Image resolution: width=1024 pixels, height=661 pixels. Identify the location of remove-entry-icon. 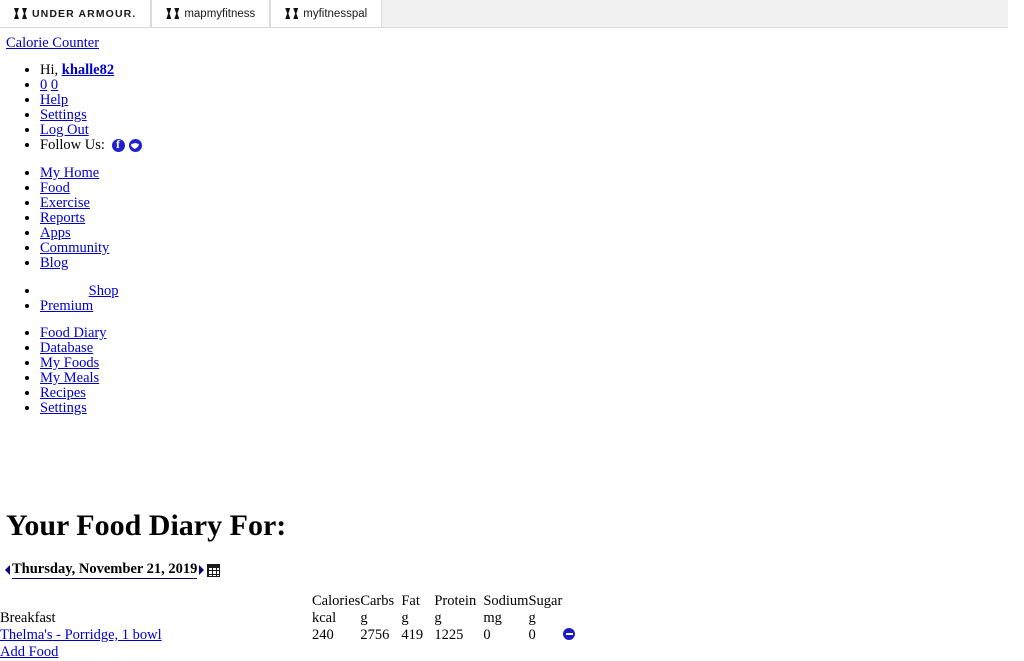
(569, 634).